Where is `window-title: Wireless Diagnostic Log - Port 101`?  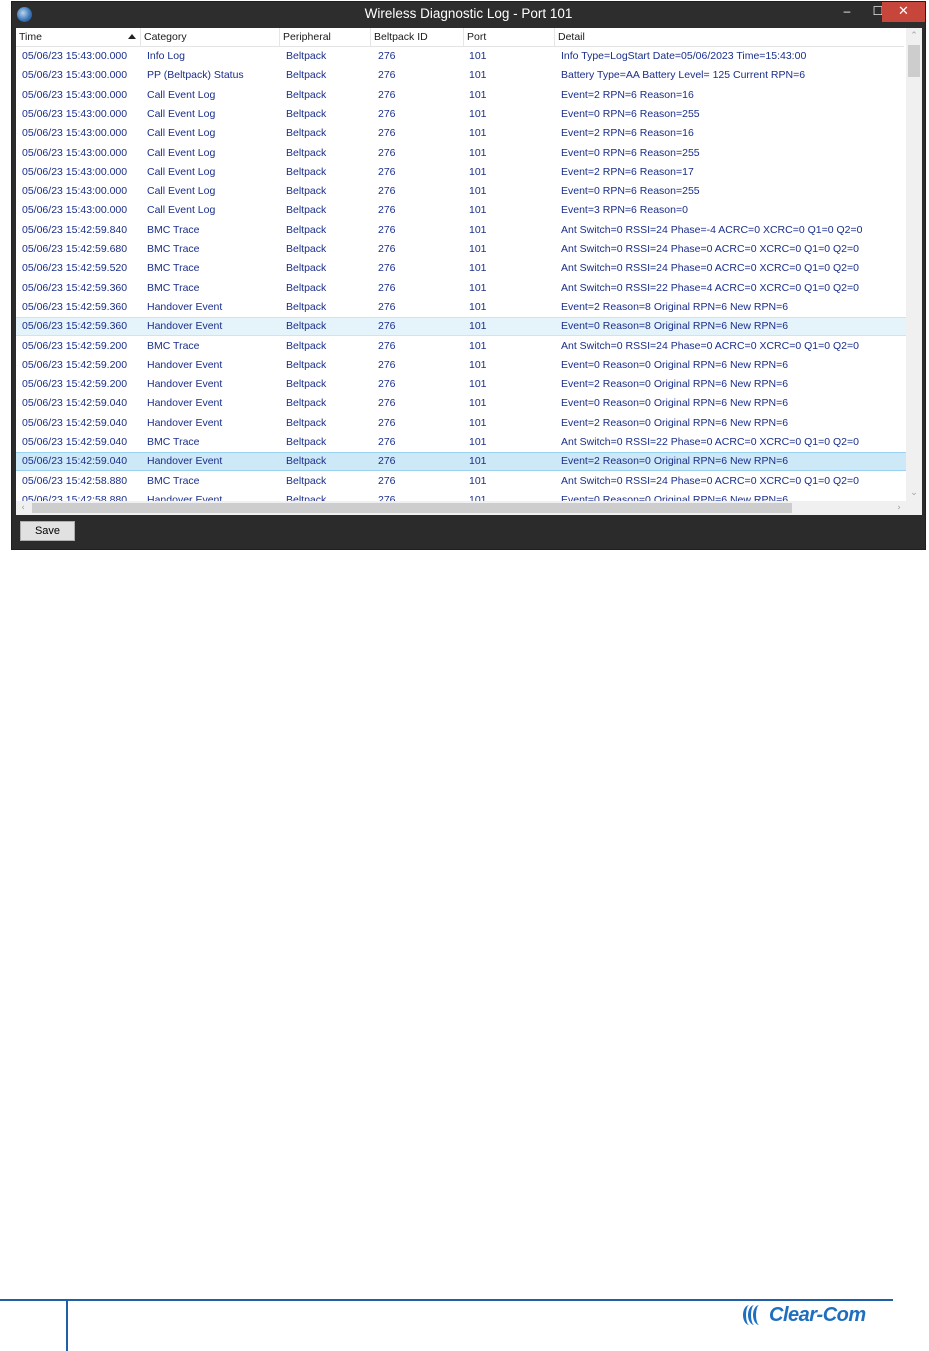
window-title: Wireless Diagnostic Log - Port 101 is located at coordinates (468, 13).